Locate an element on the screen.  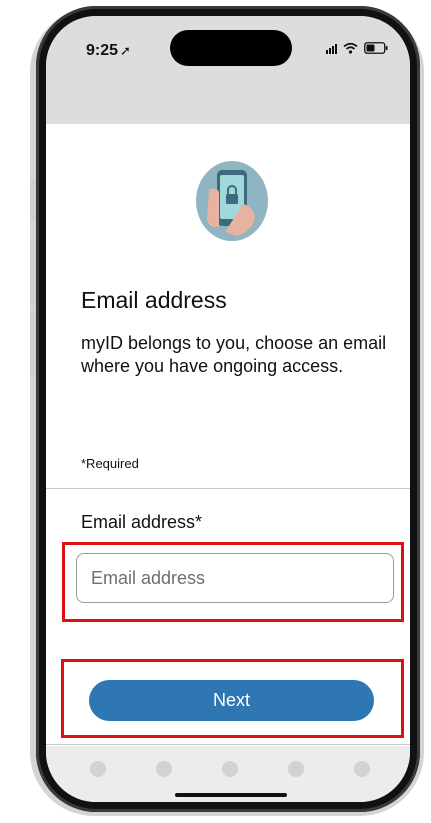
next-button-highlight is located at coordinates (232, 698).